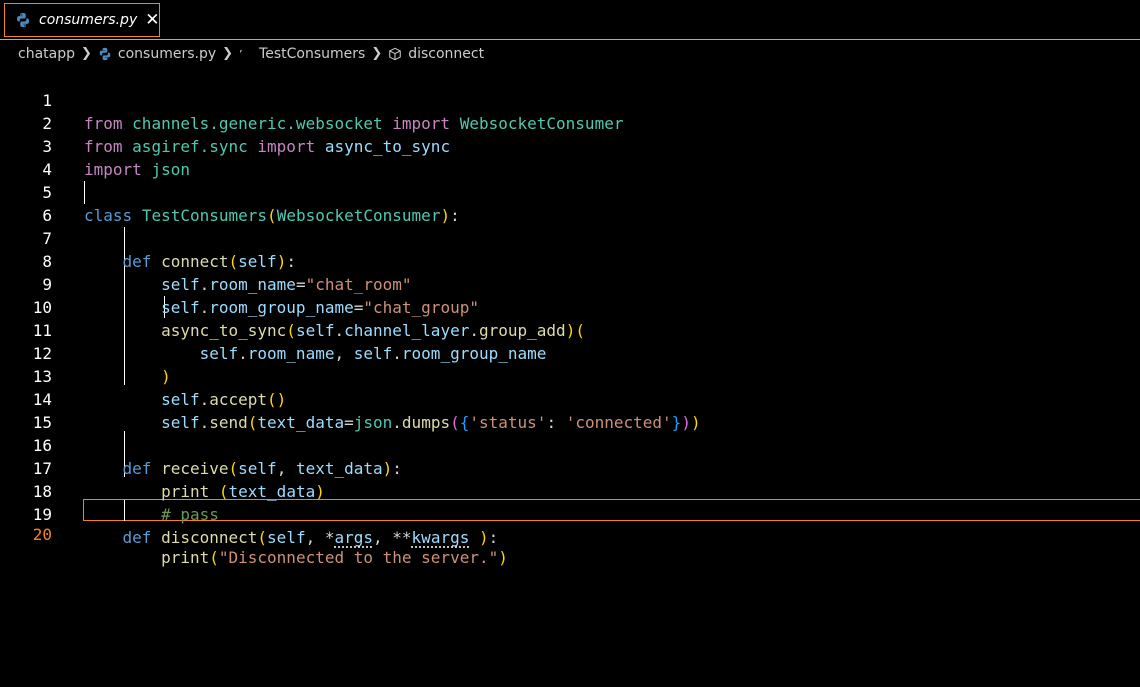 Image resolution: width=1140 pixels, height=687 pixels. I want to click on code-line: 4, so click(570, 157).